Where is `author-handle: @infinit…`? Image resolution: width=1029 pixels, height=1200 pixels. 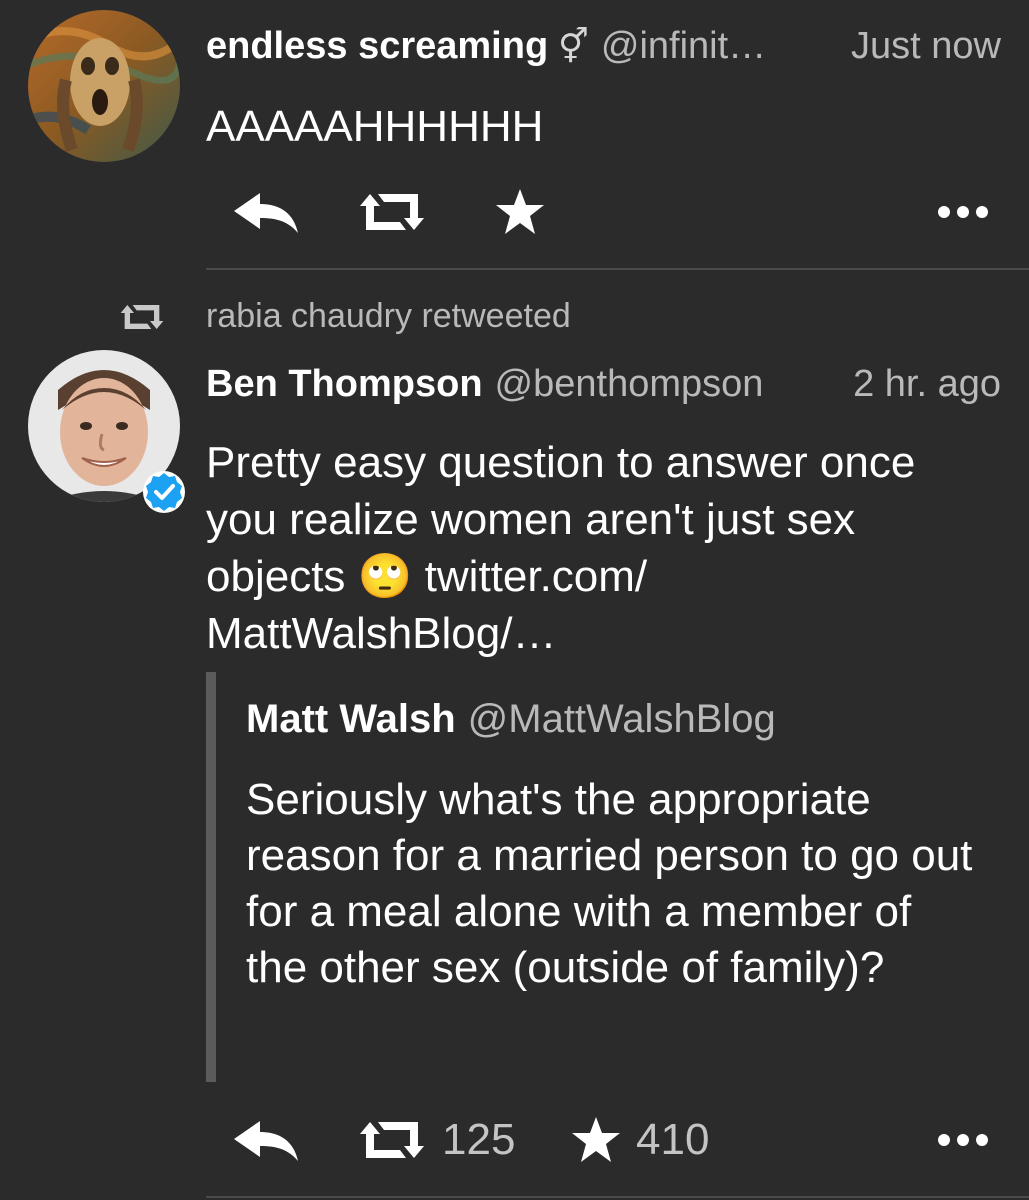 author-handle: @infinit… is located at coordinates (683, 46).